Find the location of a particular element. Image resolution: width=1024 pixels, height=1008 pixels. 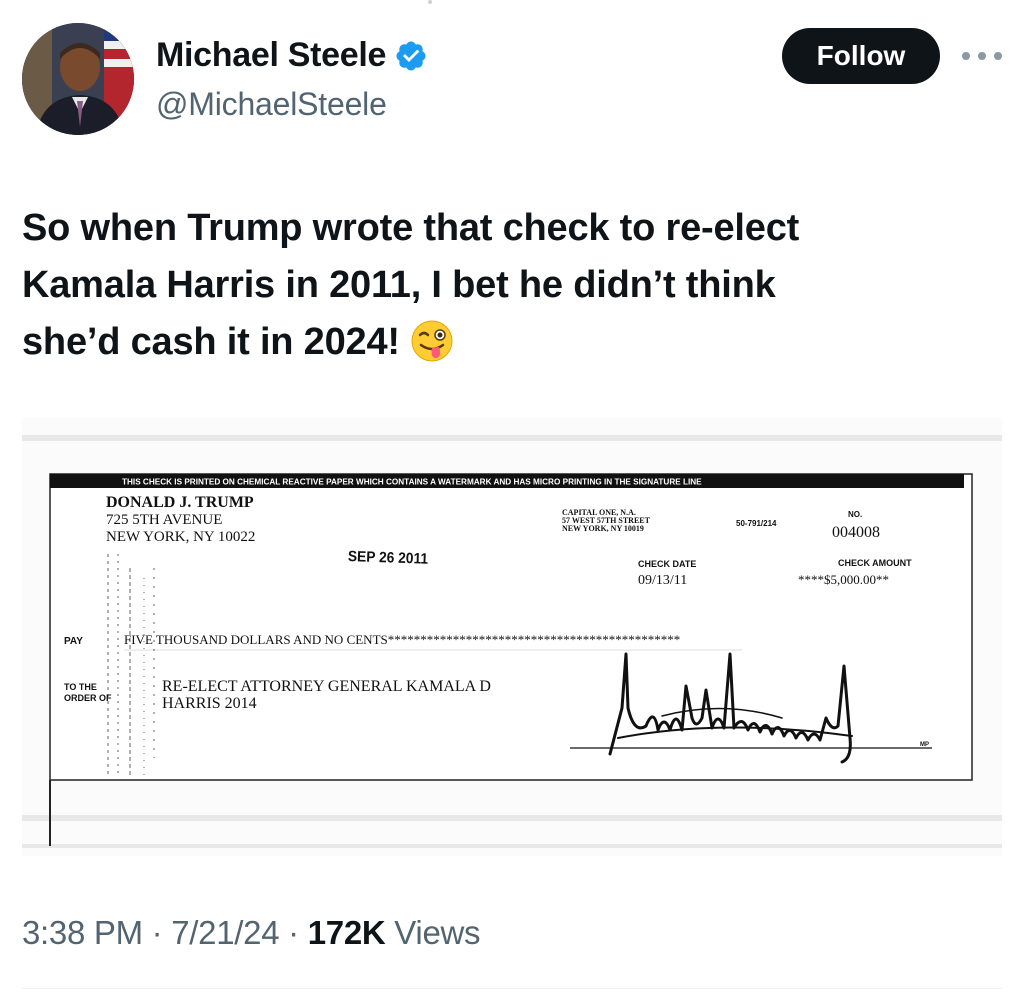

avatar-photo is located at coordinates (78, 79).